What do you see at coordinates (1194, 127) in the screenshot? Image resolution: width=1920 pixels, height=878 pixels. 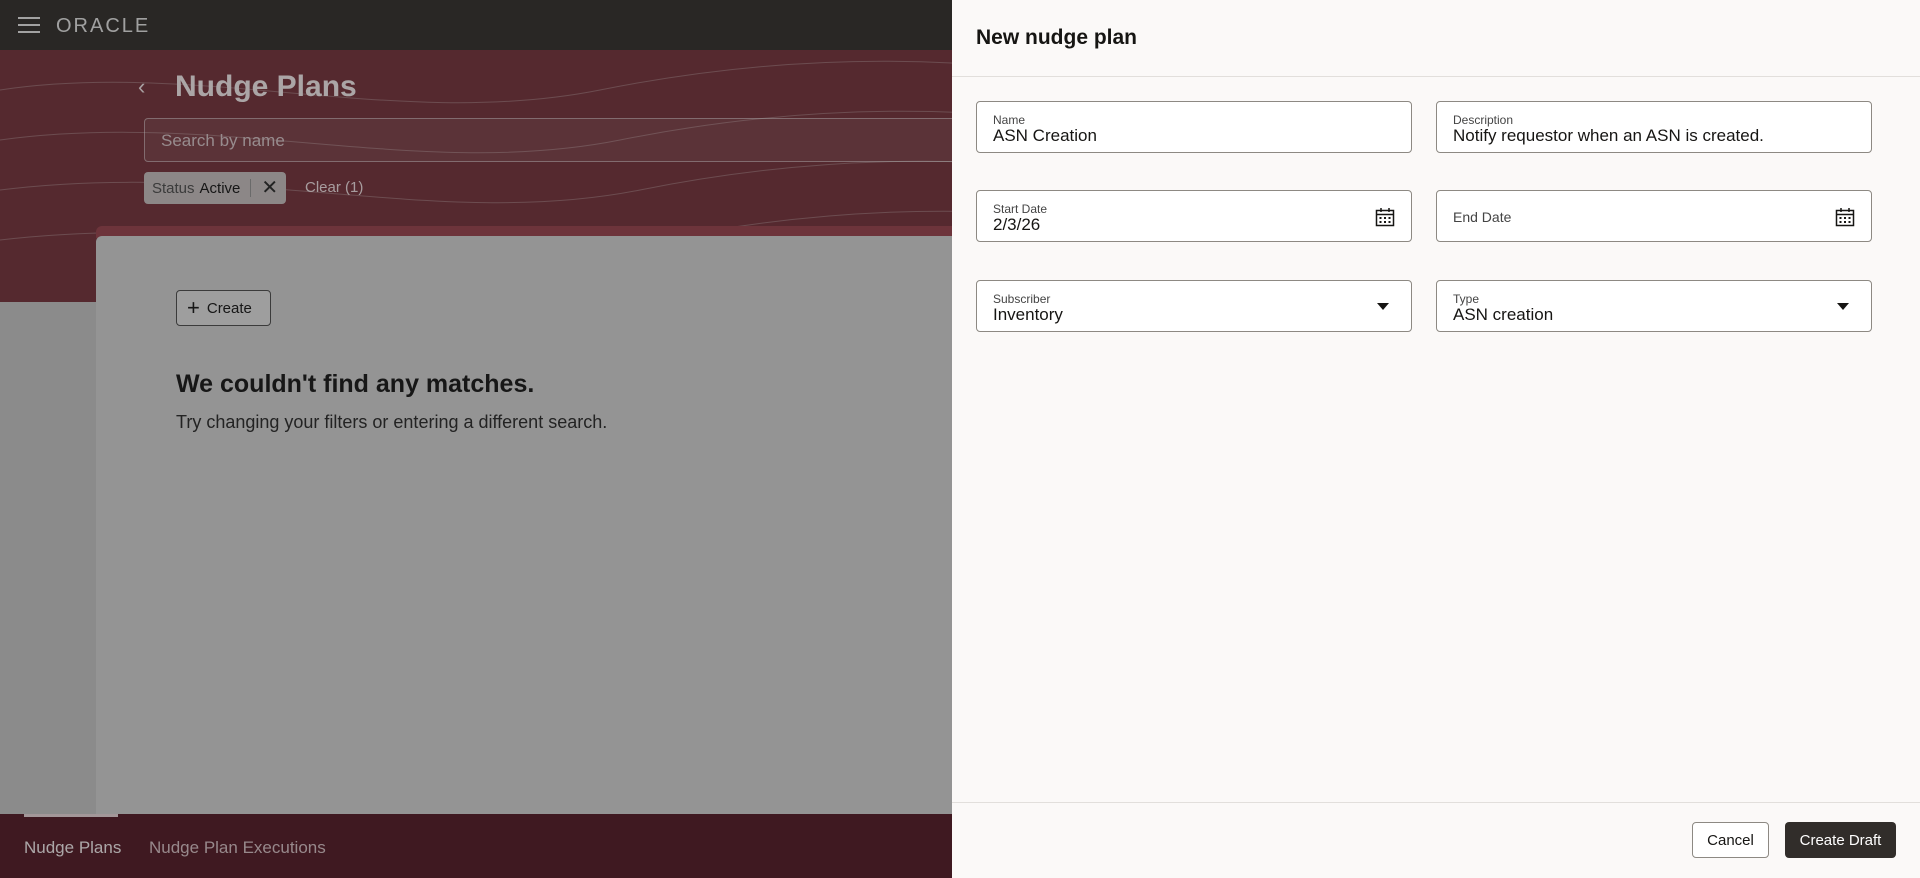 I see `name-field: Name ASN Creation` at bounding box center [1194, 127].